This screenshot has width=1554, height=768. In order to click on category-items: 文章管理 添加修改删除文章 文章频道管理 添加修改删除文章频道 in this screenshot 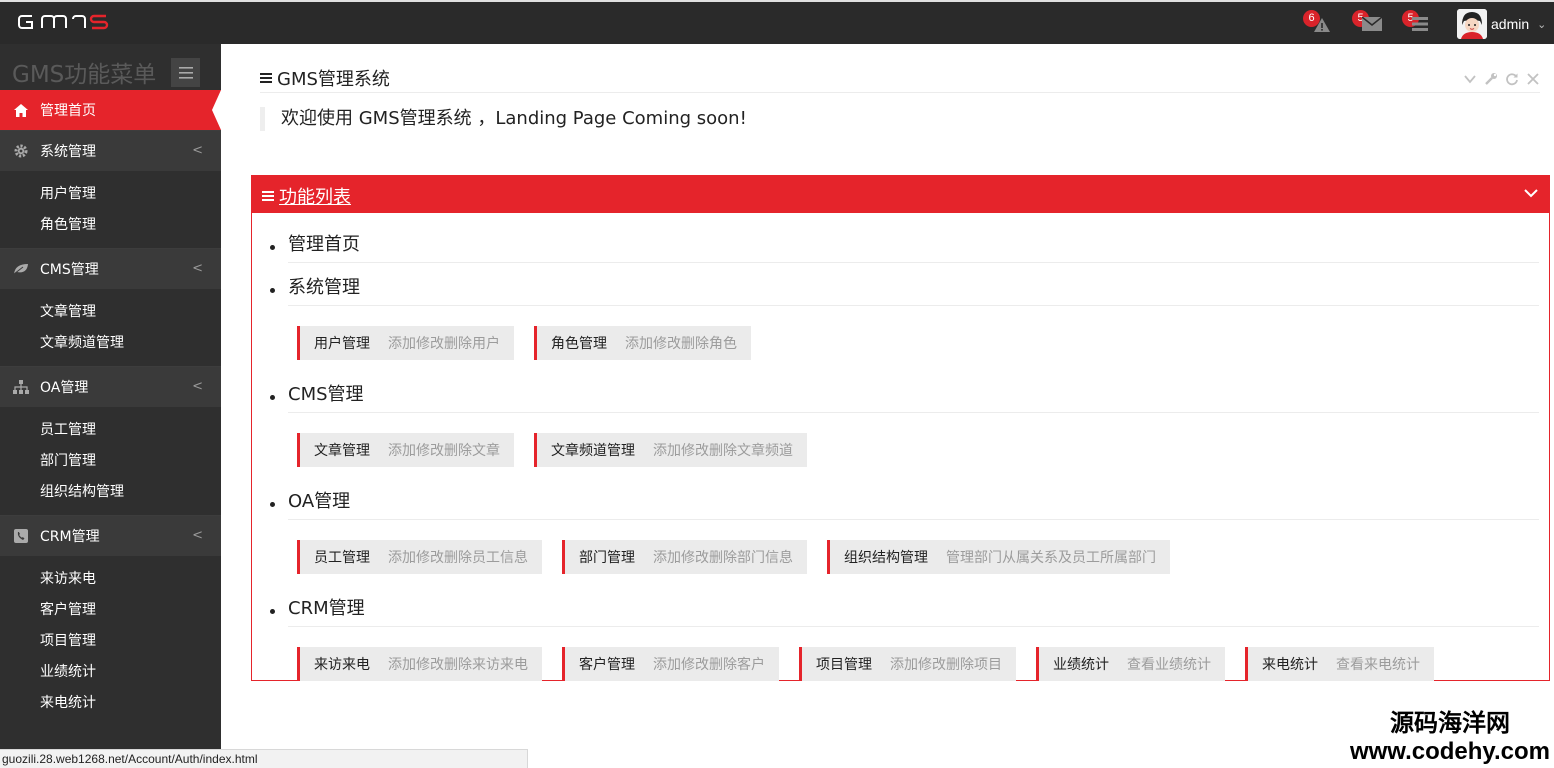, I will do `click(904, 450)`.